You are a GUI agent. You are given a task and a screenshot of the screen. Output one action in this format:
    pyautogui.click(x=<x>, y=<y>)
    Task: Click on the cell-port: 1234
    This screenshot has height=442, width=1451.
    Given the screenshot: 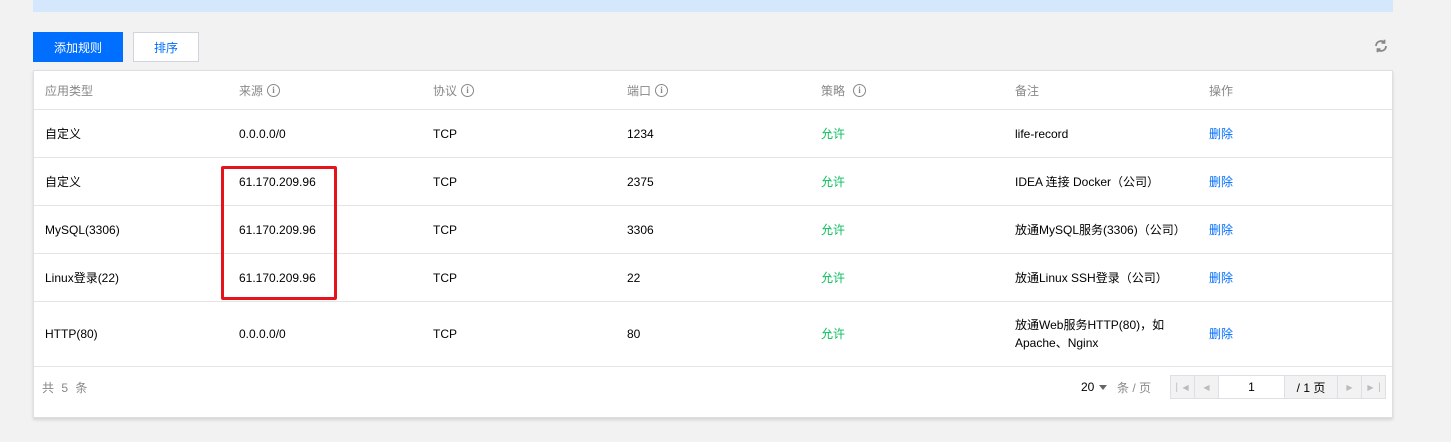 What is the action you would take?
    pyautogui.click(x=640, y=133)
    